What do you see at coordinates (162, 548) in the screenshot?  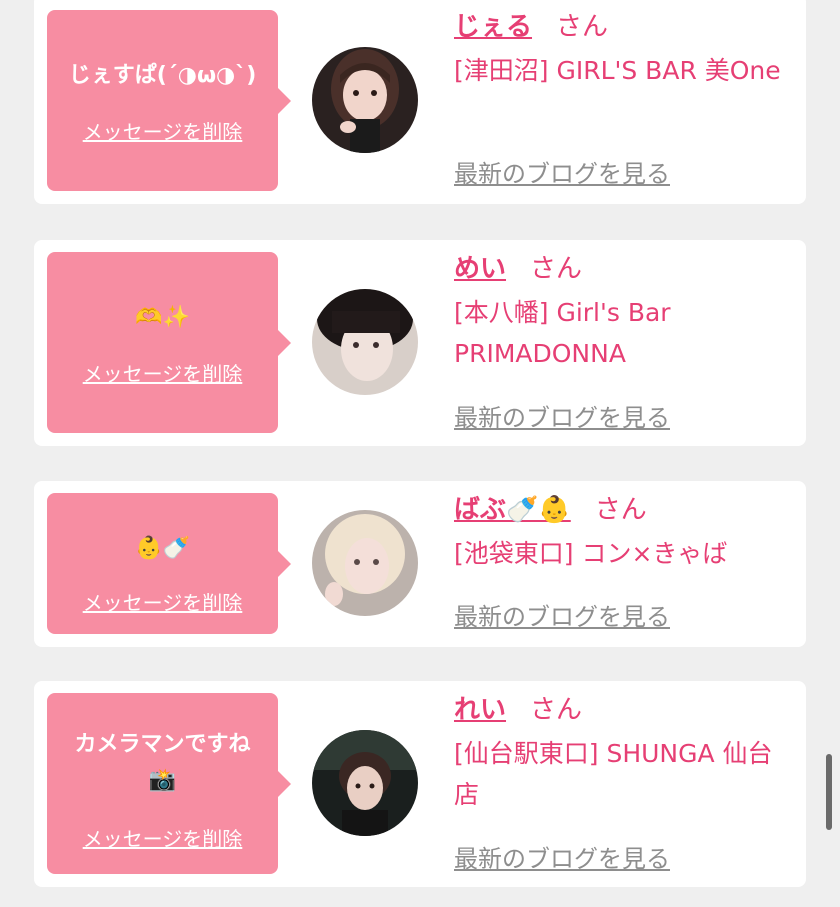 I see `message-text: 👶🍼` at bounding box center [162, 548].